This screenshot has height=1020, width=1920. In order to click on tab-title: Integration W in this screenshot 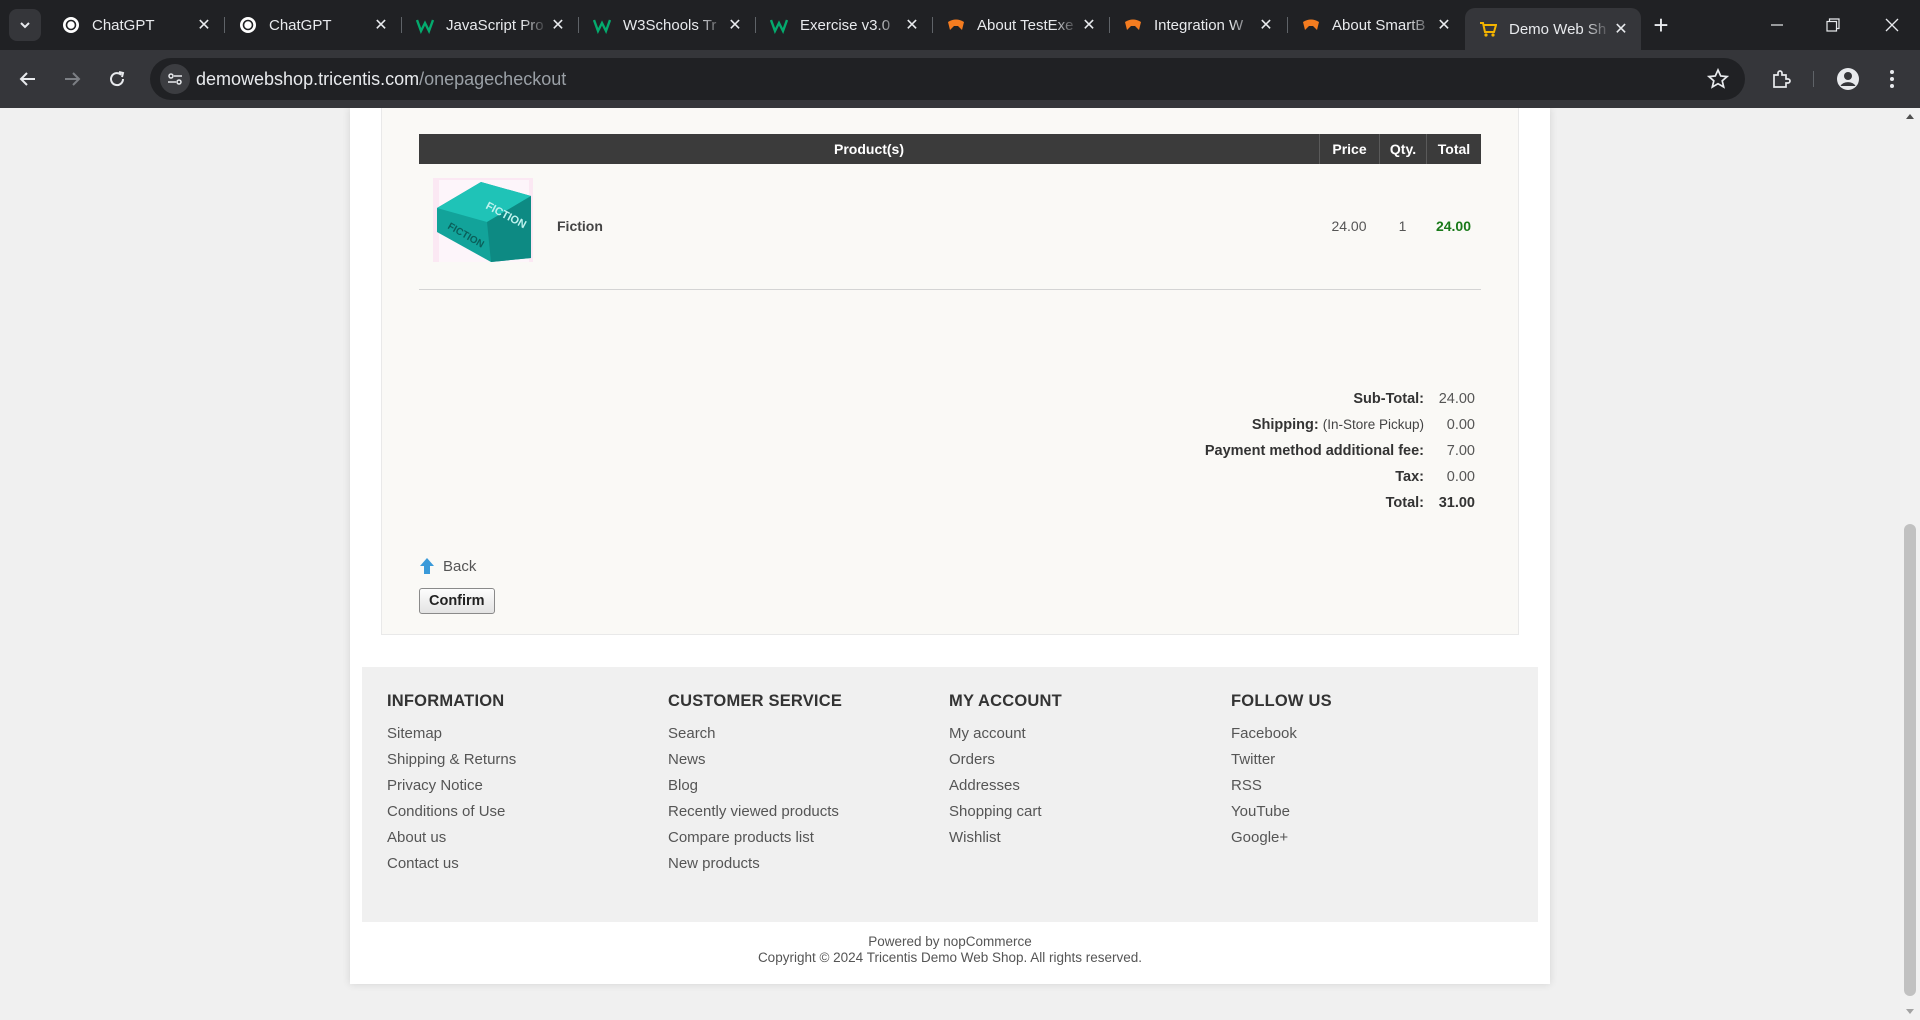, I will do `click(1199, 25)`.